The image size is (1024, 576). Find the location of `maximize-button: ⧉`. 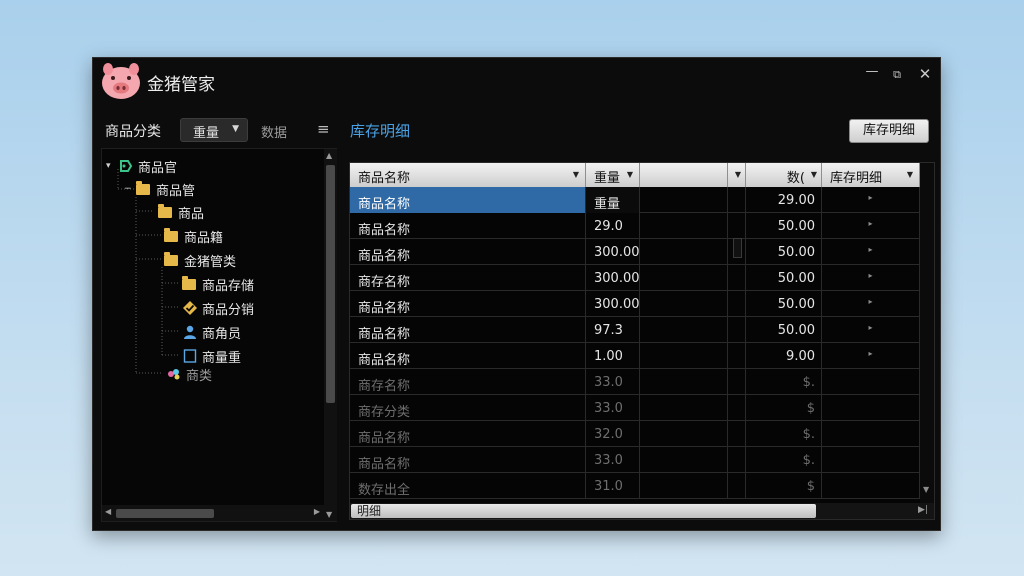

maximize-button: ⧉ is located at coordinates (897, 75).